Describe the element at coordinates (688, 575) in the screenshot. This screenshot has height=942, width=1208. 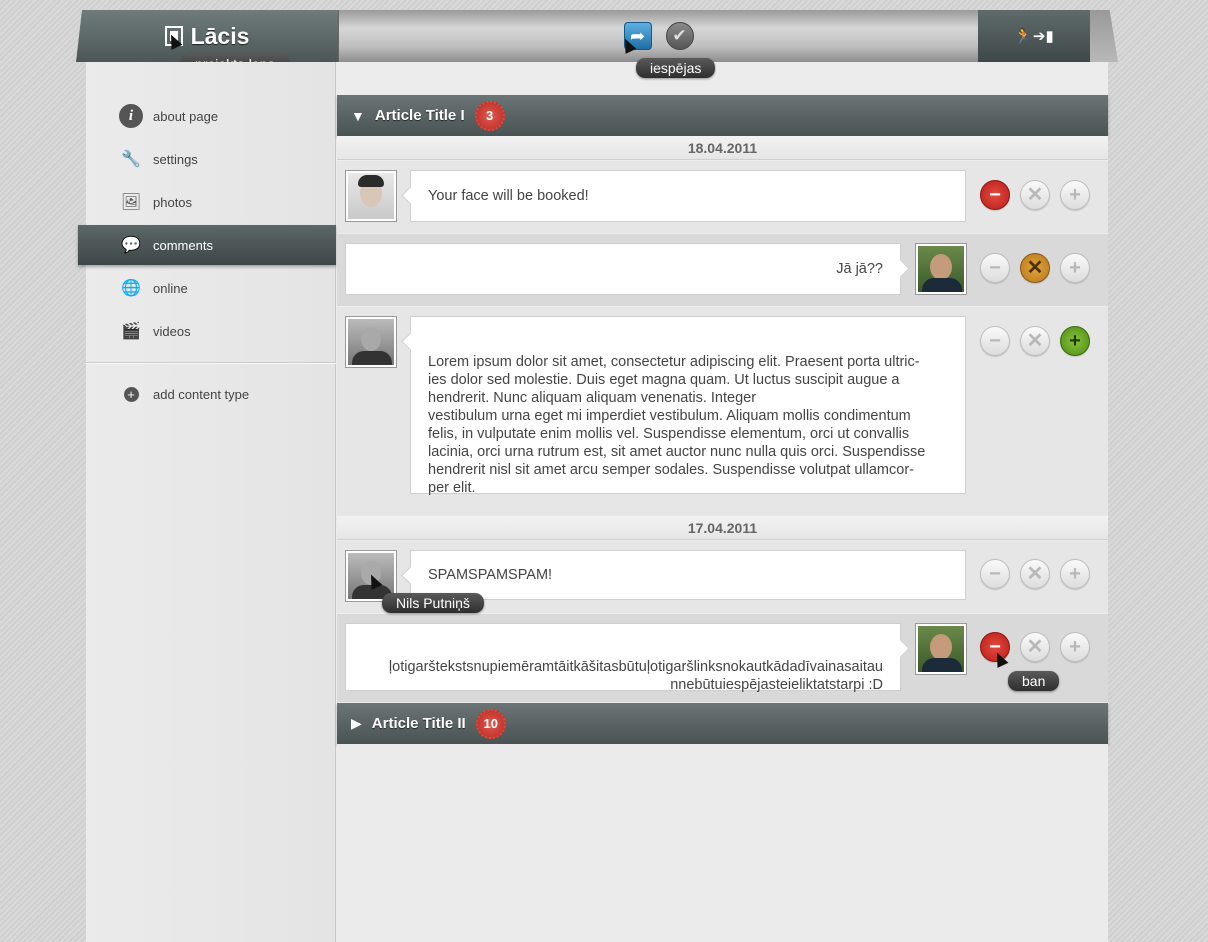
I see `comment-bubble: SPAMSPAMSPAM!` at that location.